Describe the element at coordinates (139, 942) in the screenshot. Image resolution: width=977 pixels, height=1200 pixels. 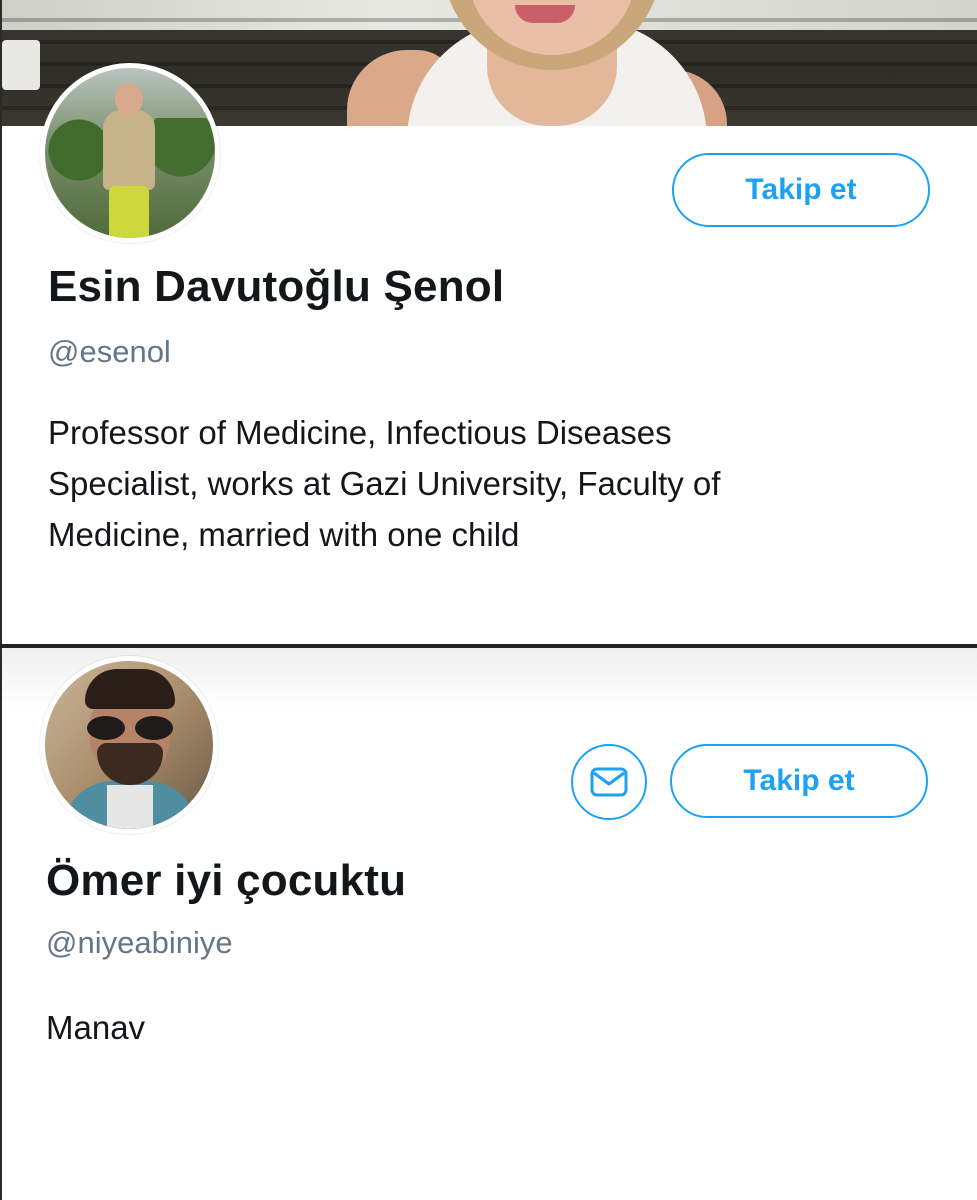
I see `username-handle: @niyeabiniye` at that location.